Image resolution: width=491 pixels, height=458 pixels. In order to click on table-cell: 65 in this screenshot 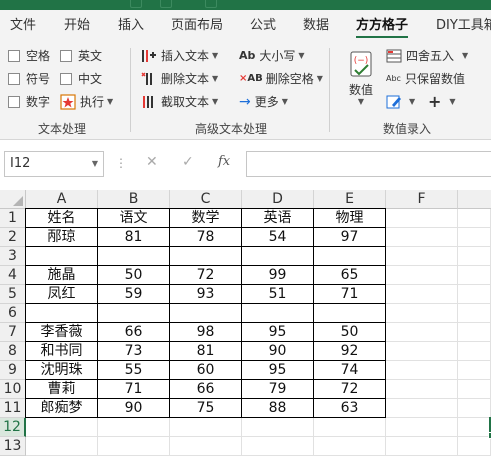, I will do `click(349, 275)`.